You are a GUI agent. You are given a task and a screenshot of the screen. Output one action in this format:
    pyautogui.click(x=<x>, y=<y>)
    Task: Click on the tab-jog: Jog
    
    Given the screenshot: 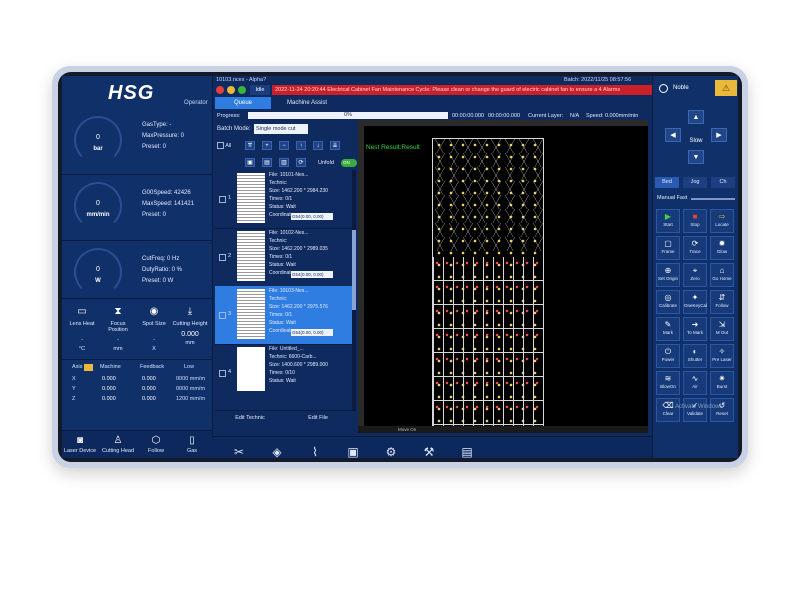 What is the action you would take?
    pyautogui.click(x=695, y=182)
    